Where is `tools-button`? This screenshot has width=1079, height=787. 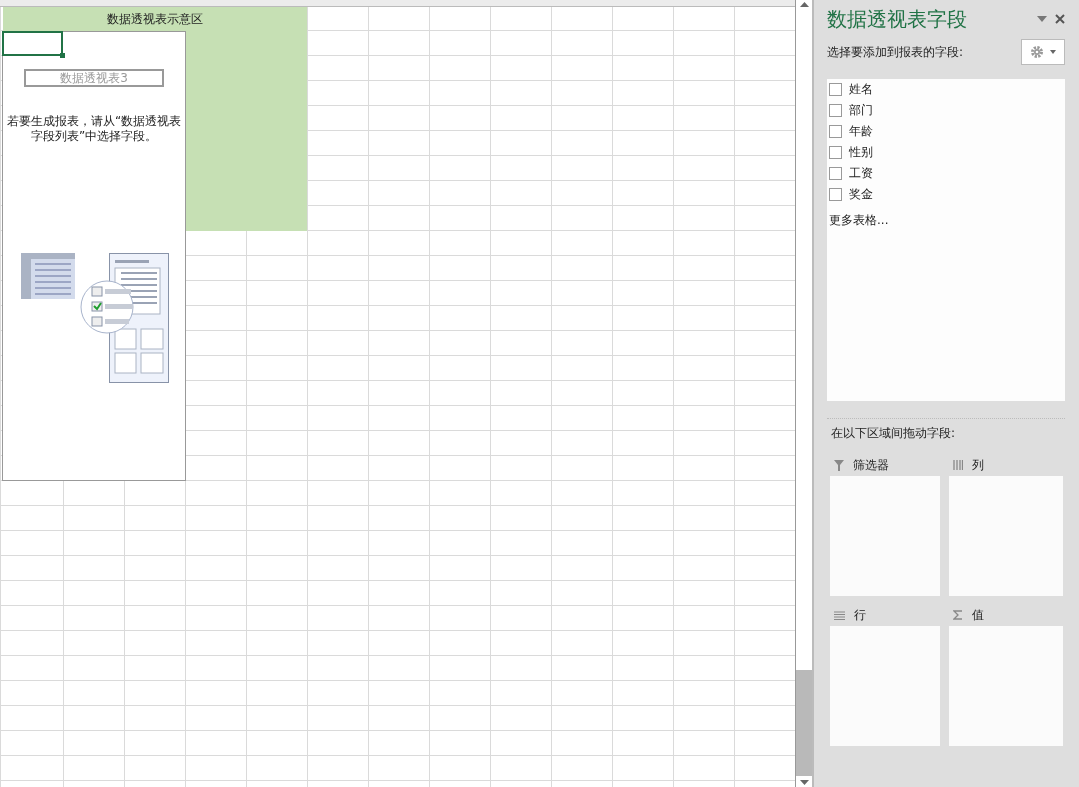
tools-button is located at coordinates (1043, 52).